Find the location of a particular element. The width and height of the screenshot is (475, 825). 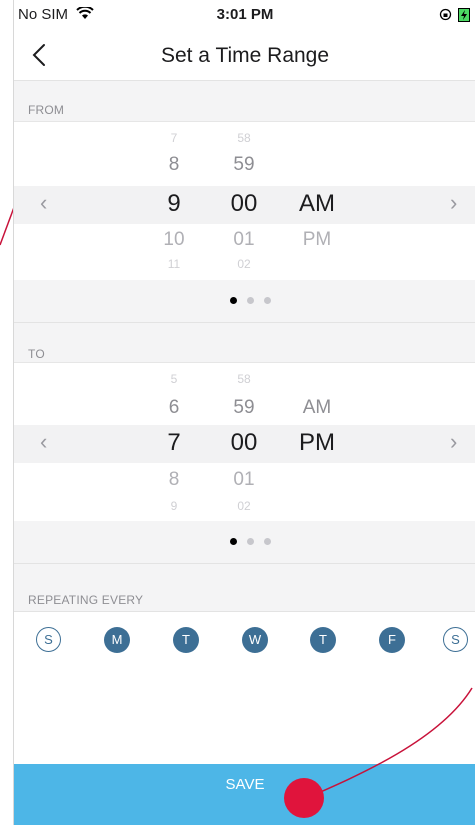

navigation-bar: Set a Time Range is located at coordinates (244, 55).